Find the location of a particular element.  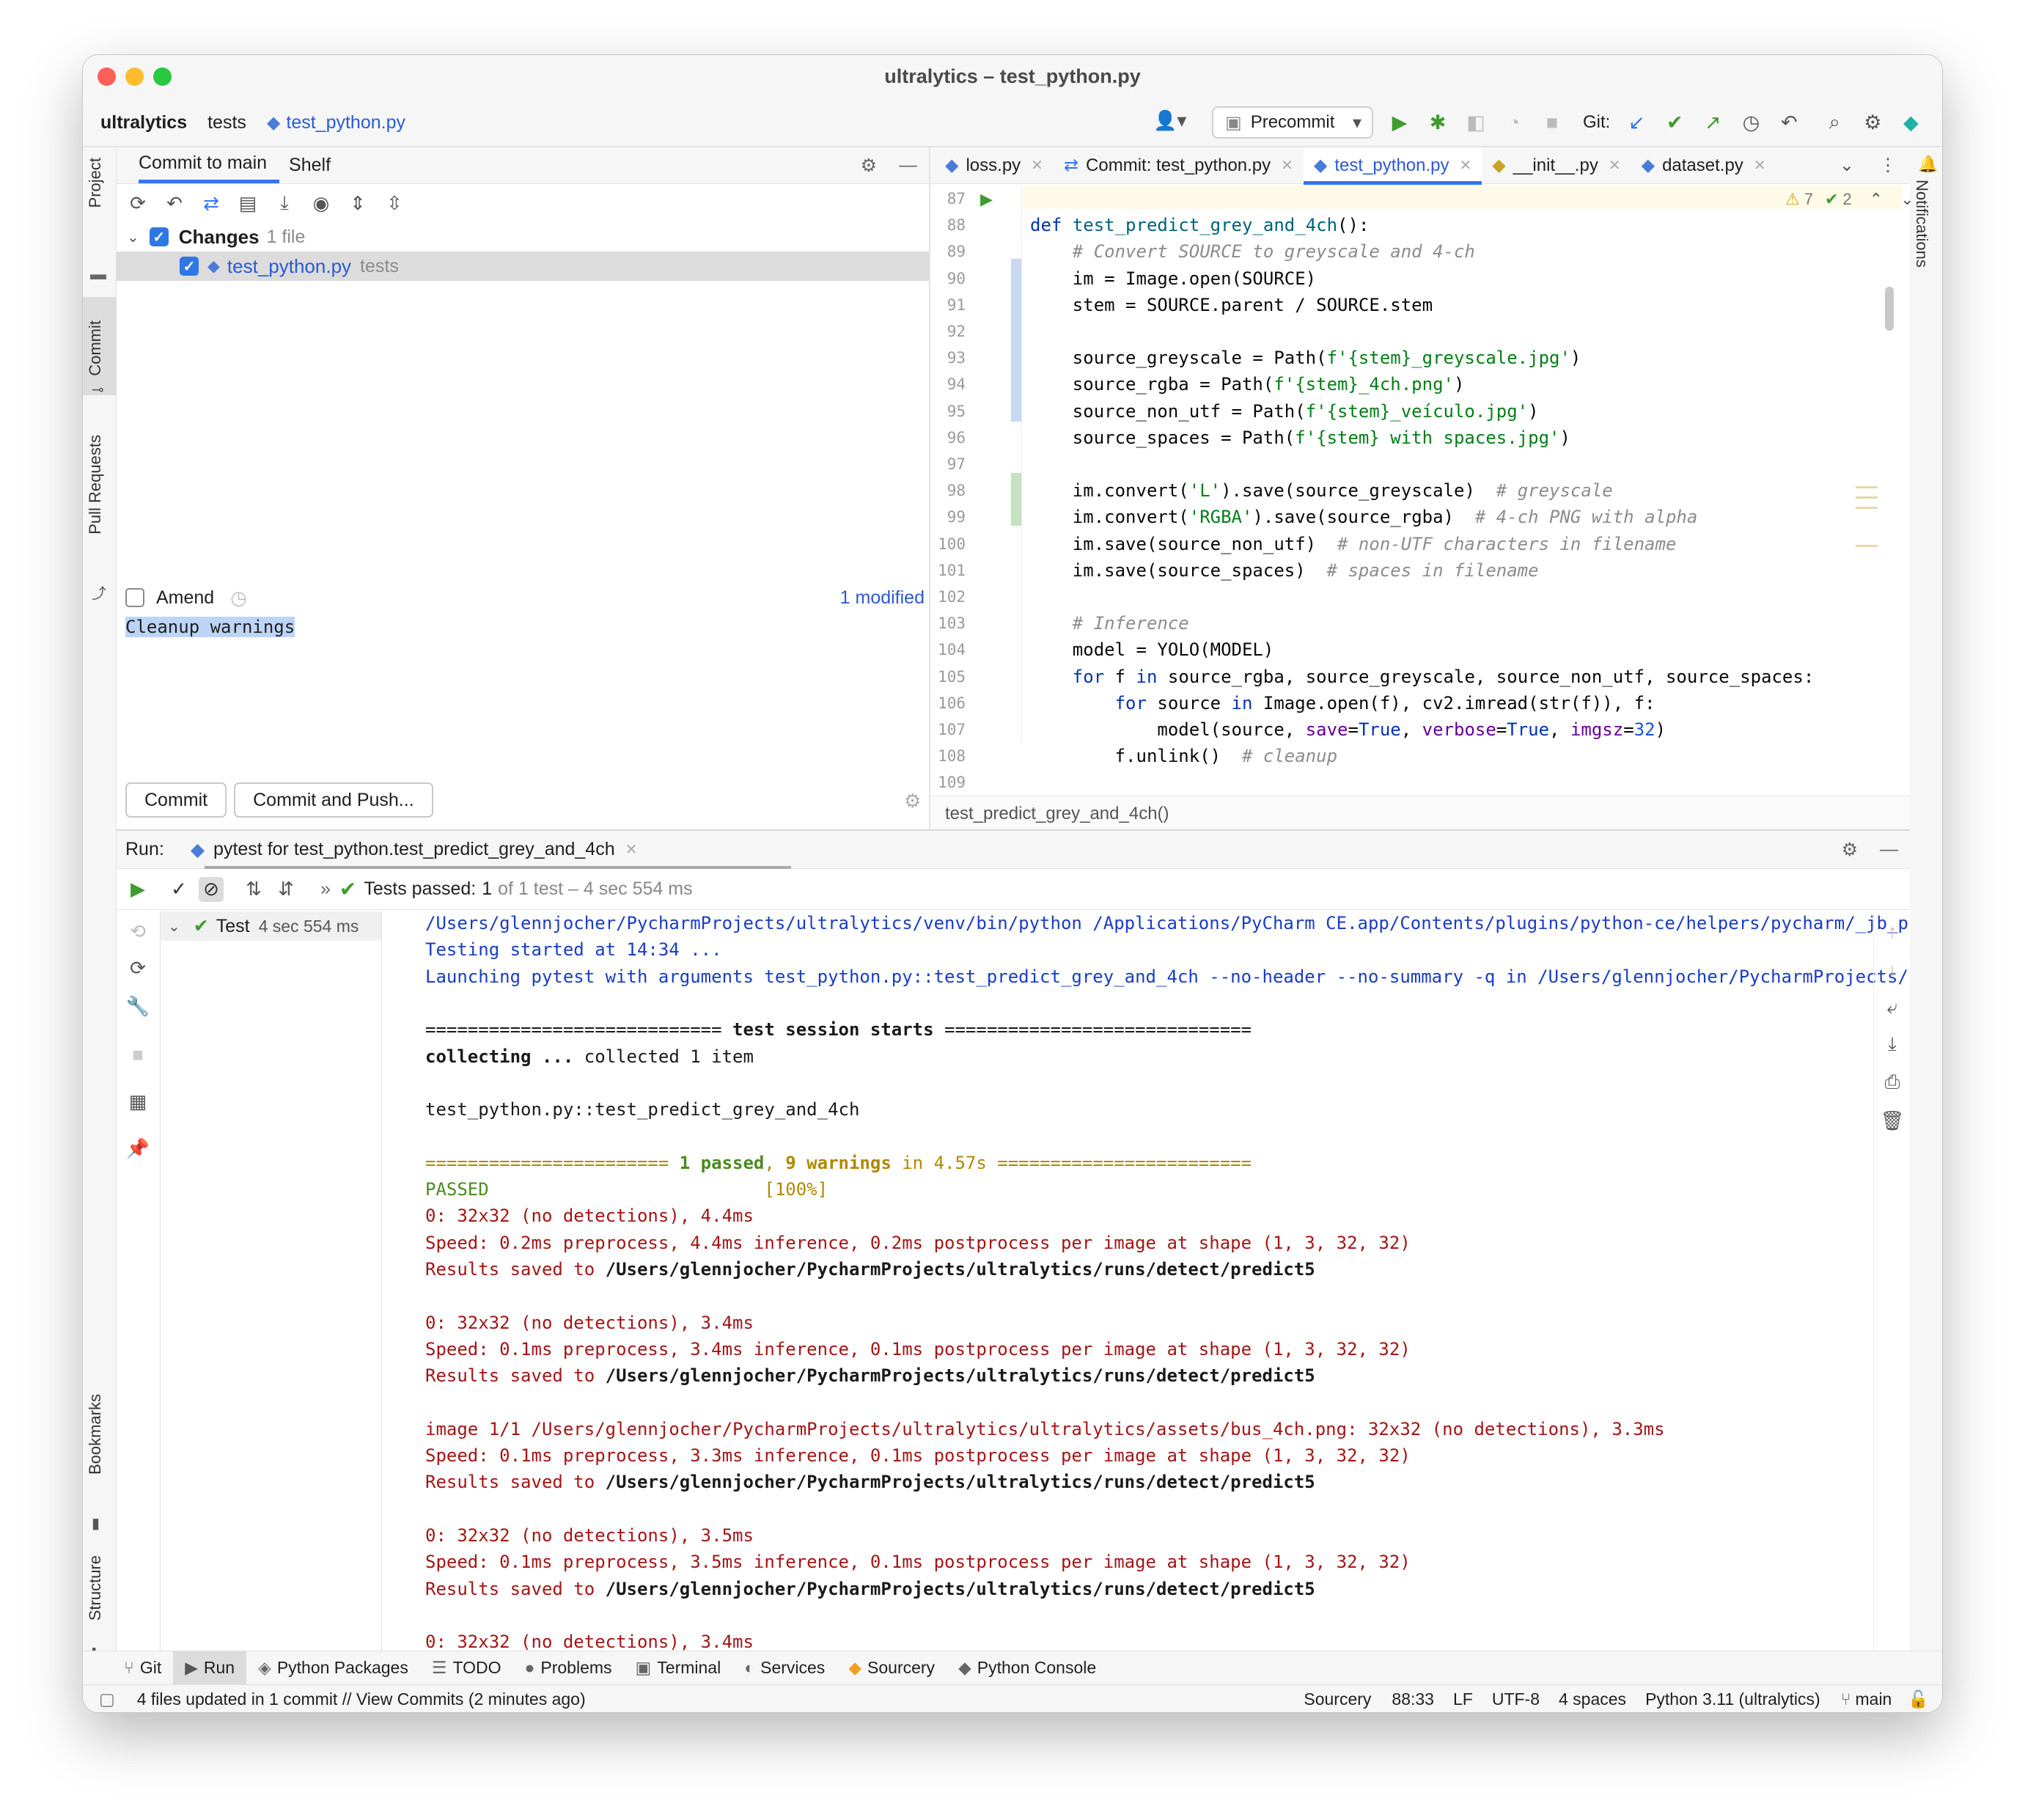

clock-icon: ◷ is located at coordinates (238, 598).